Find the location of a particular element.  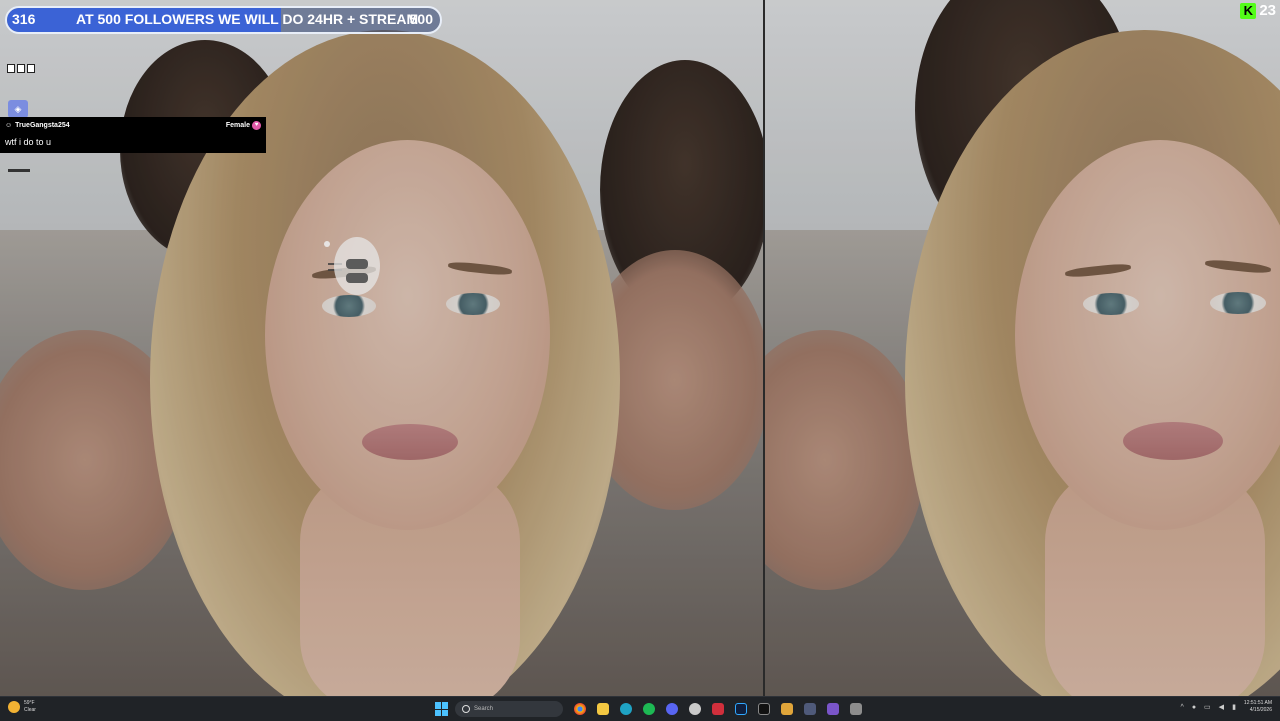

chrome-icon is located at coordinates (580, 709).